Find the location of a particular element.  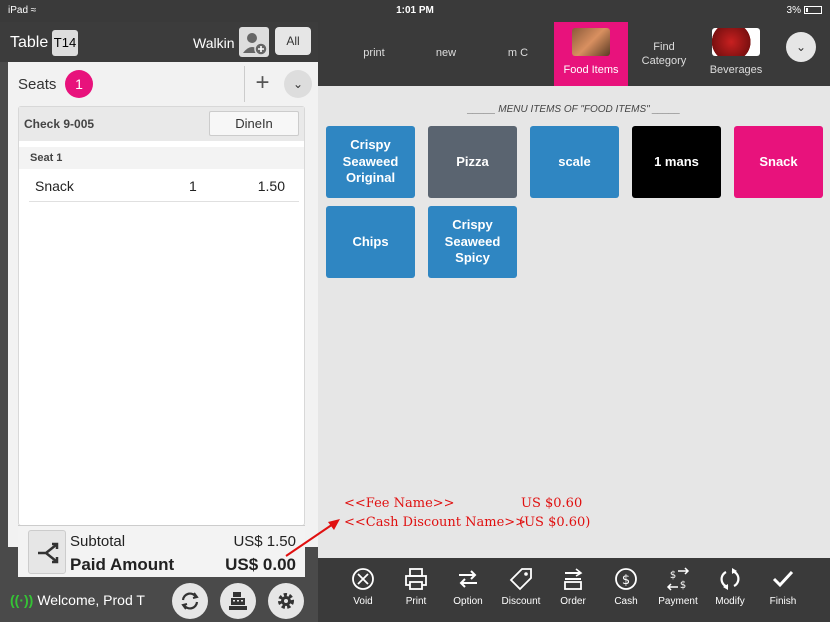

modify-button: Modify is located at coordinates (730, 590).